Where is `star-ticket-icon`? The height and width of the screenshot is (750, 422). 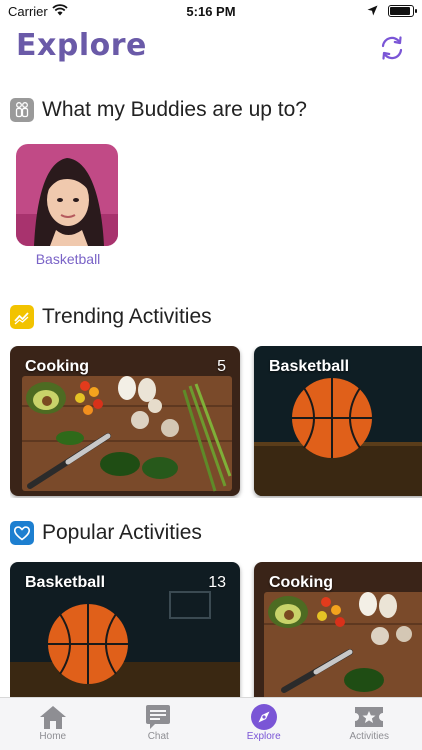 star-ticket-icon is located at coordinates (369, 717).